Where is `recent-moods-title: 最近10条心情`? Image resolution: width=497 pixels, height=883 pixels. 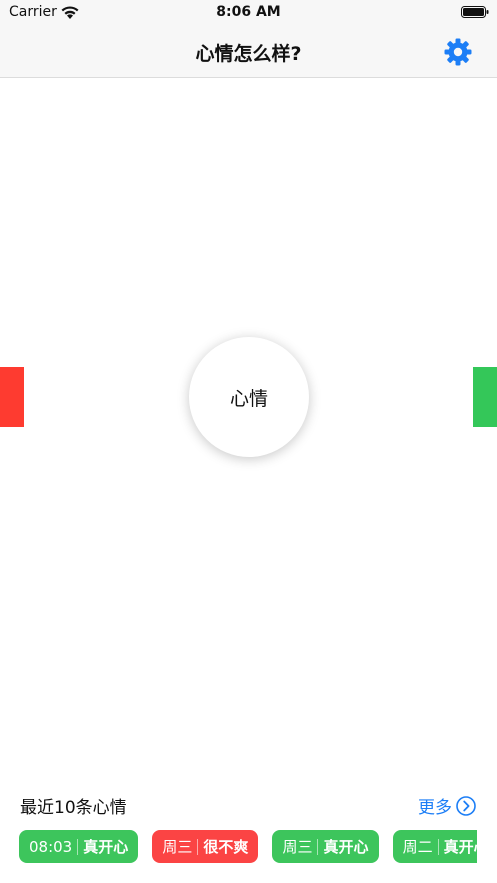
recent-moods-title: 最近10条心情 is located at coordinates (73, 808).